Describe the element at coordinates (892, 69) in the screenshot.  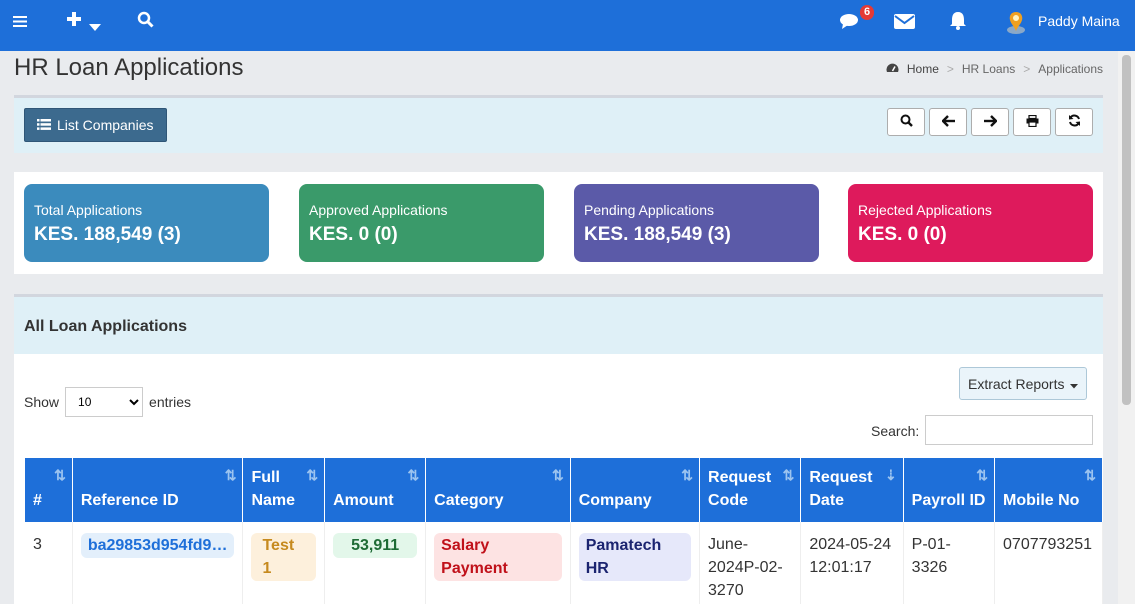
I see `dashboard-icon` at that location.